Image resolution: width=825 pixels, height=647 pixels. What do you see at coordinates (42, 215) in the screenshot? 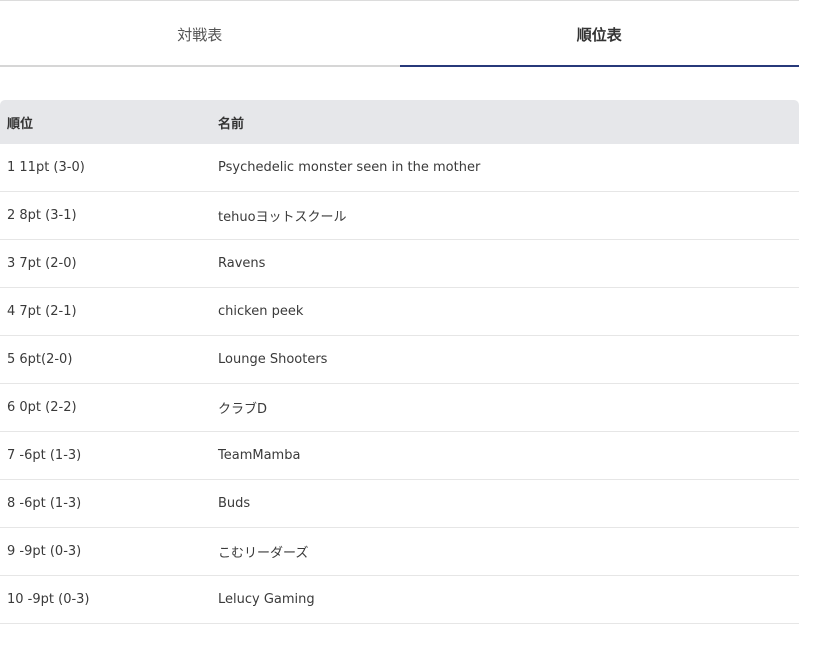
I see `rank-cell: 2 8pt (3-1)` at bounding box center [42, 215].